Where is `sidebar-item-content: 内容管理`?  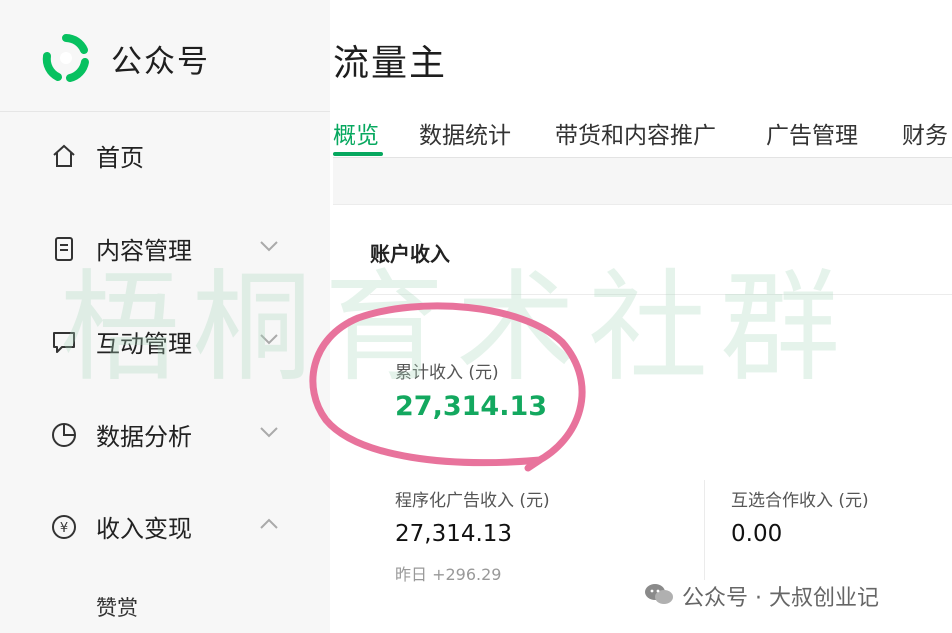
sidebar-item-content: 内容管理 is located at coordinates (165, 249).